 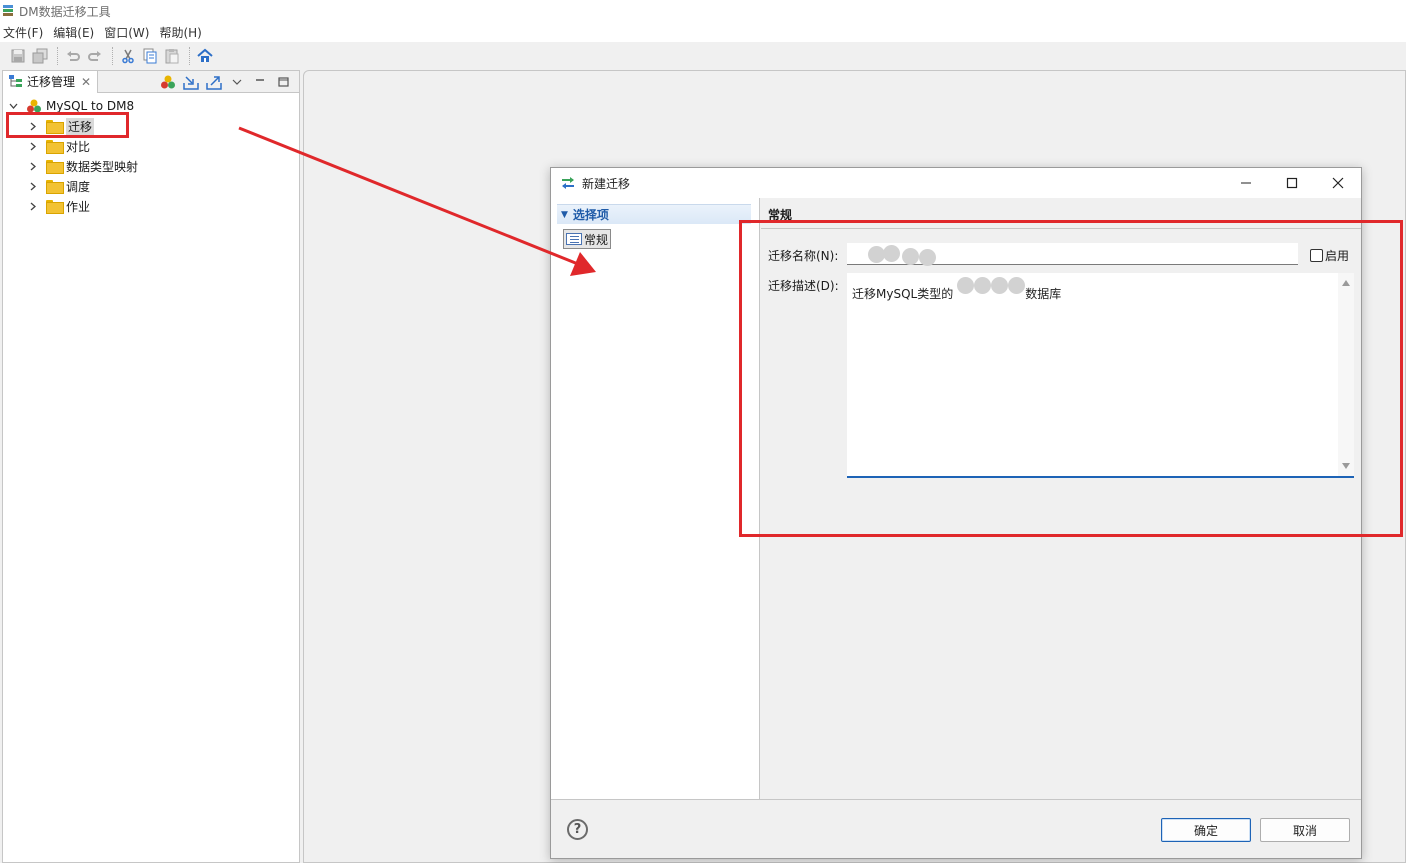 What do you see at coordinates (703, 56) in the screenshot?
I see `toolbar` at bounding box center [703, 56].